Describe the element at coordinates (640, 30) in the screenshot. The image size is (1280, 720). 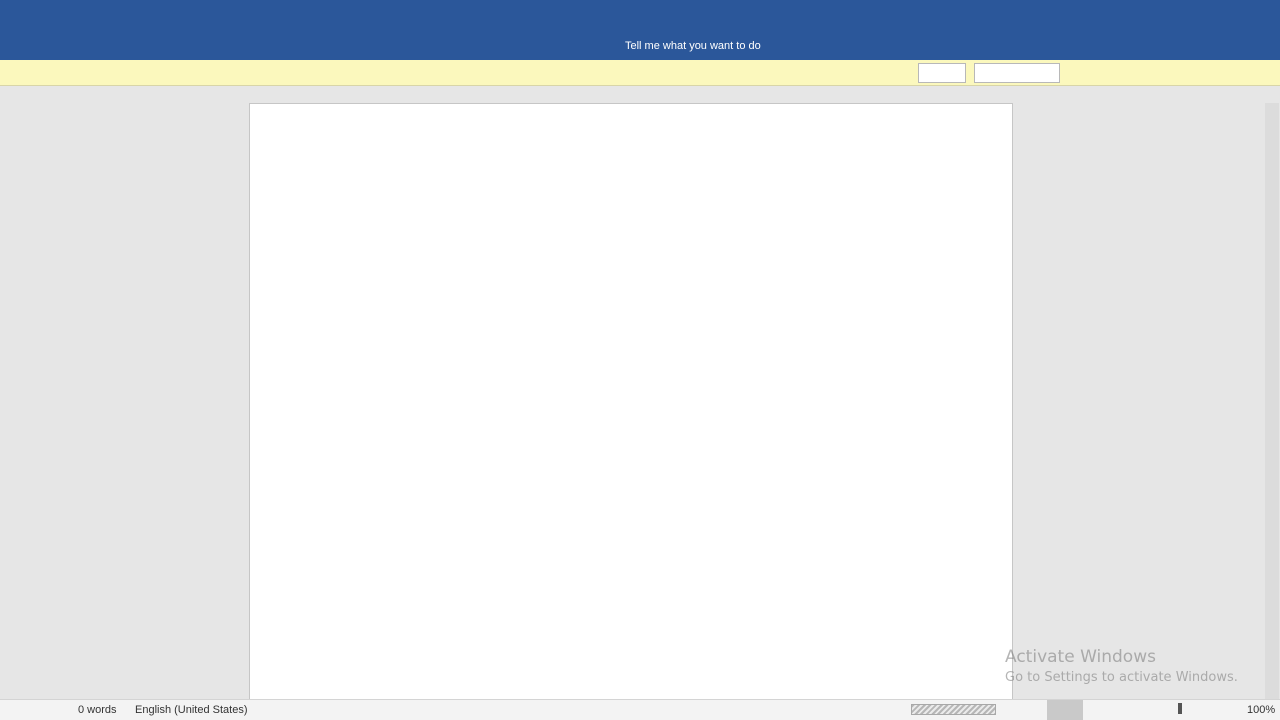
I see `ribbon-title-bar: Tell me what you want to do` at that location.